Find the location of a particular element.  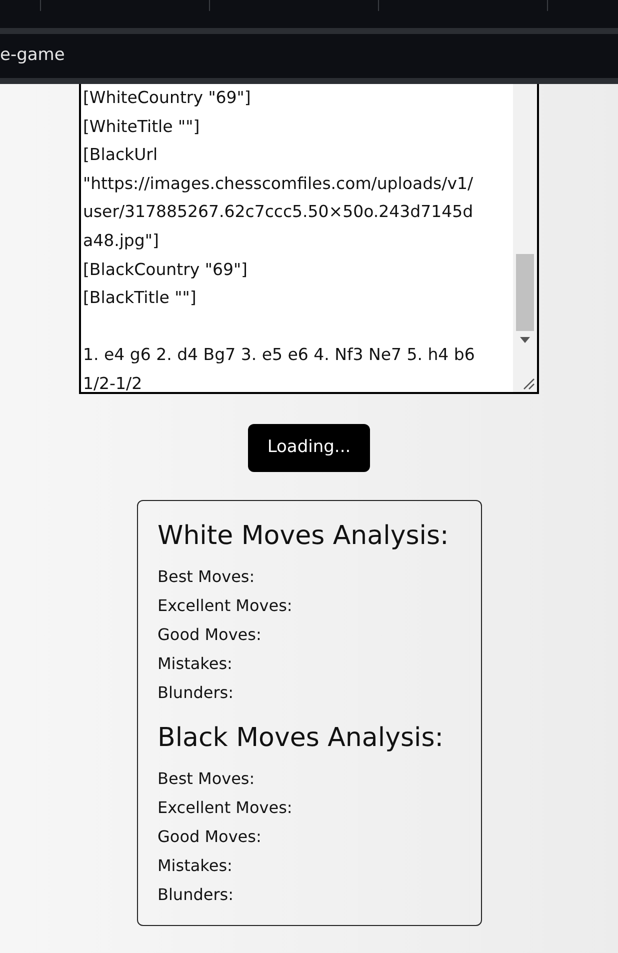

pgn-moves-line: 1/2-1/2 is located at coordinates (113, 382).